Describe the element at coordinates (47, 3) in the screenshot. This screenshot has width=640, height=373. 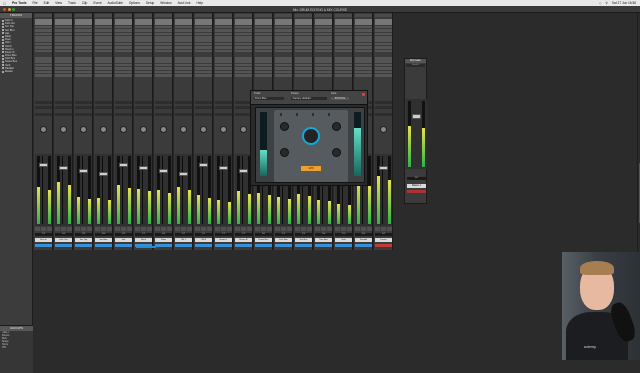
I see `menu-edit: Edit` at that location.